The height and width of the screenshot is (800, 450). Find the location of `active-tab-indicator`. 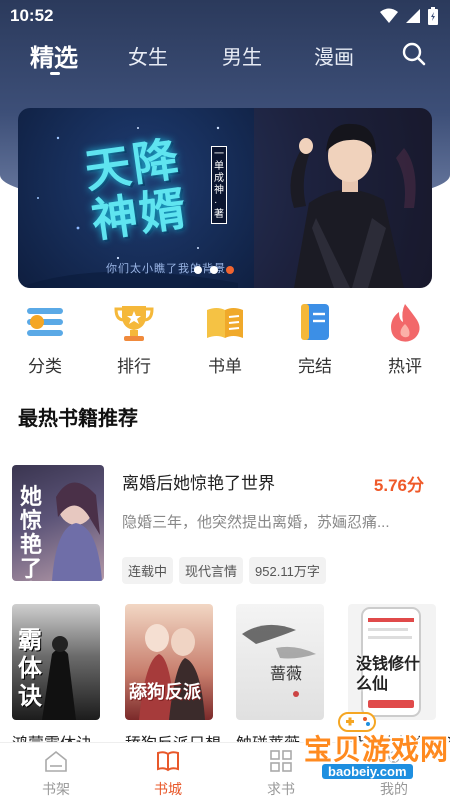

active-tab-indicator is located at coordinates (55, 73).